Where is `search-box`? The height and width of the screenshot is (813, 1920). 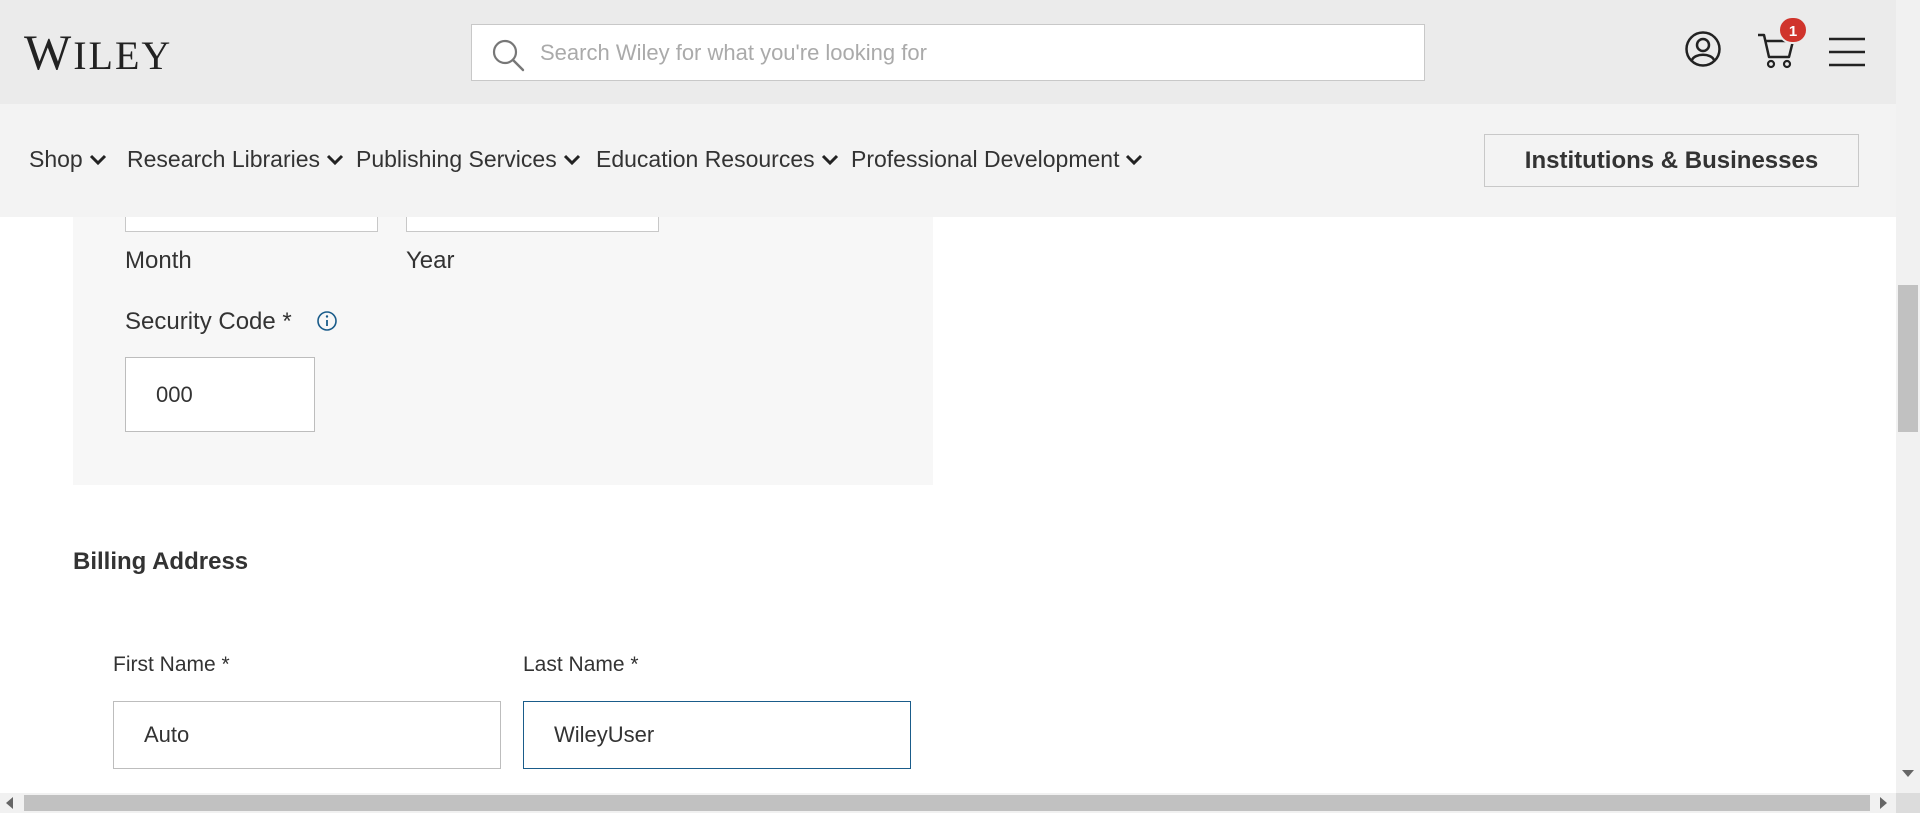 search-box is located at coordinates (948, 52).